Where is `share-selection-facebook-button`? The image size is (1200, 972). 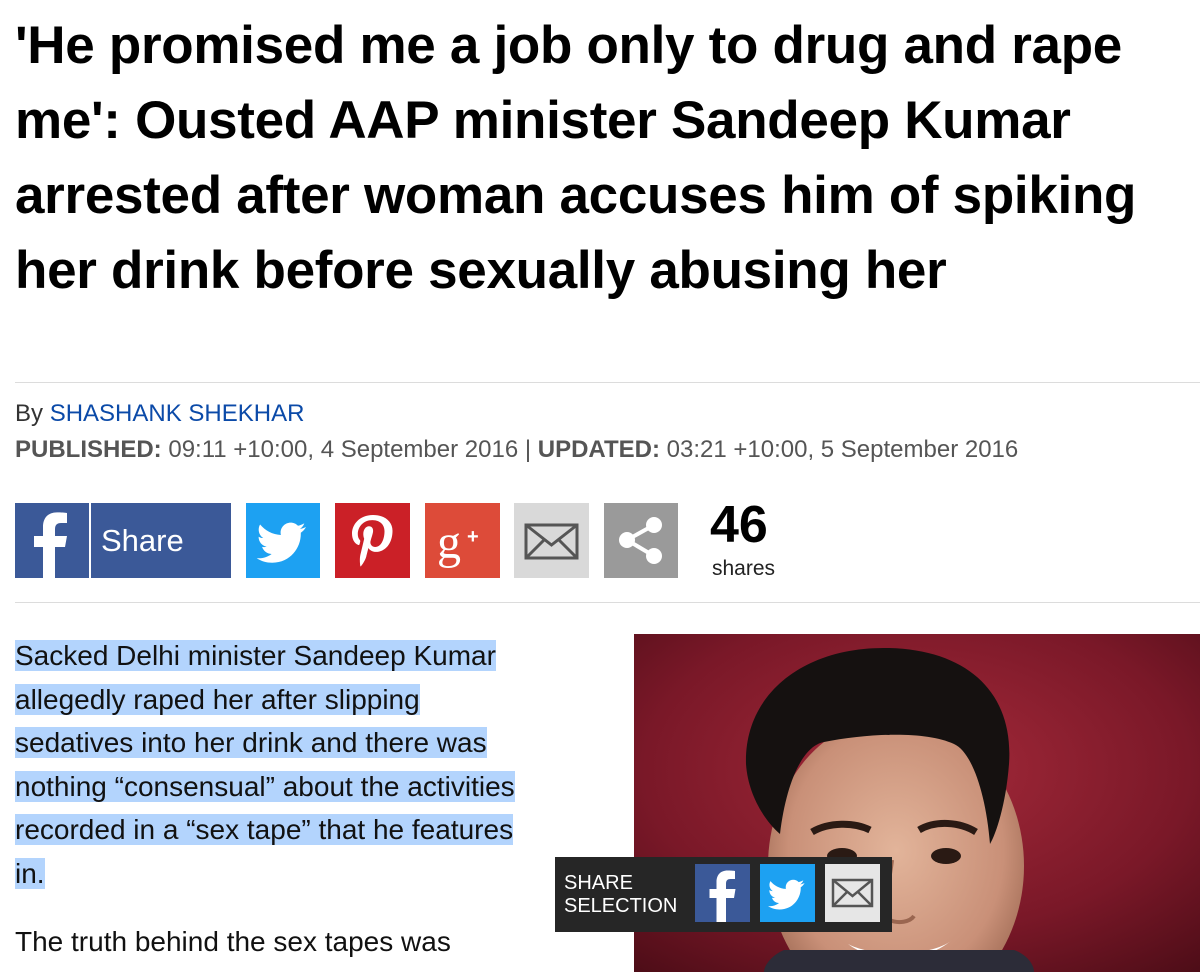 share-selection-facebook-button is located at coordinates (722, 893).